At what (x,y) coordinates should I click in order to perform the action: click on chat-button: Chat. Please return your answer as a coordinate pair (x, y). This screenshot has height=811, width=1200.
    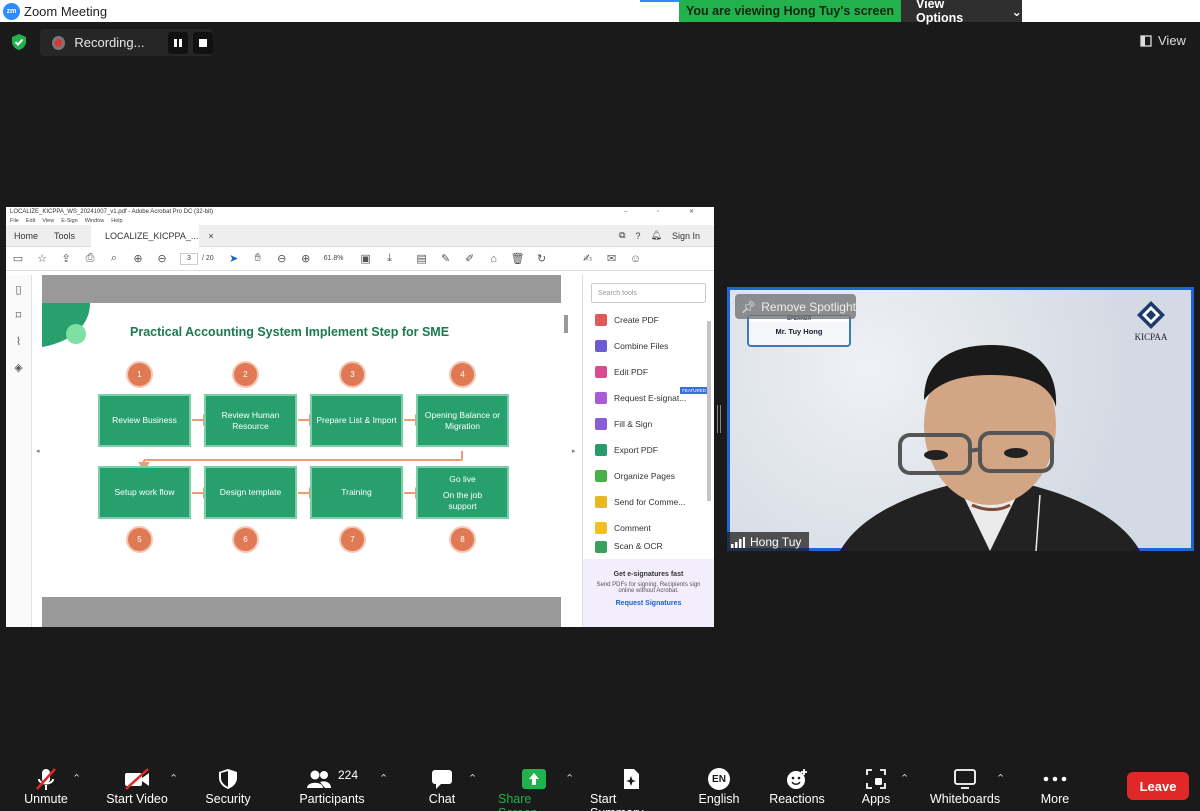
    Looking at the image, I should click on (442, 786).